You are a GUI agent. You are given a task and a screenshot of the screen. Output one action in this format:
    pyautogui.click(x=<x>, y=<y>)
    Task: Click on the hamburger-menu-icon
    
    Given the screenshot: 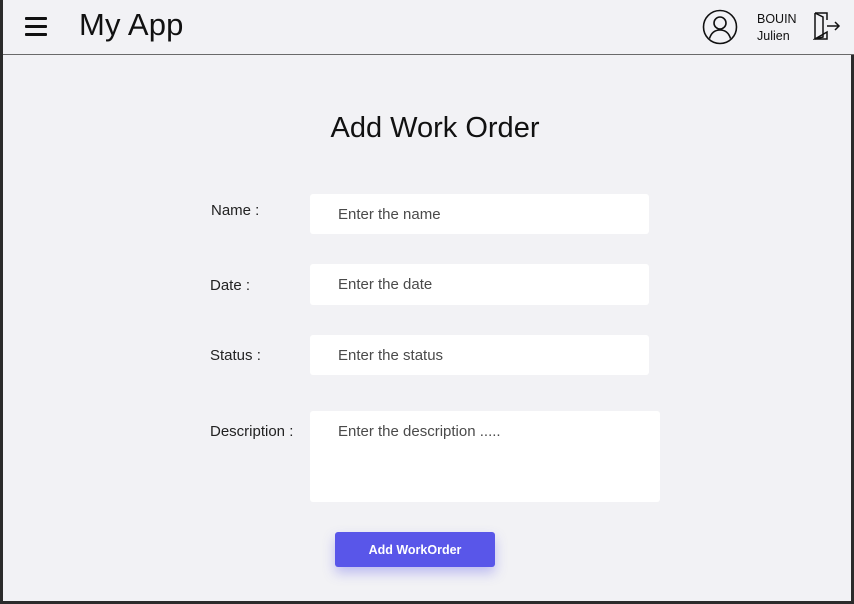 What is the action you would take?
    pyautogui.click(x=36, y=27)
    